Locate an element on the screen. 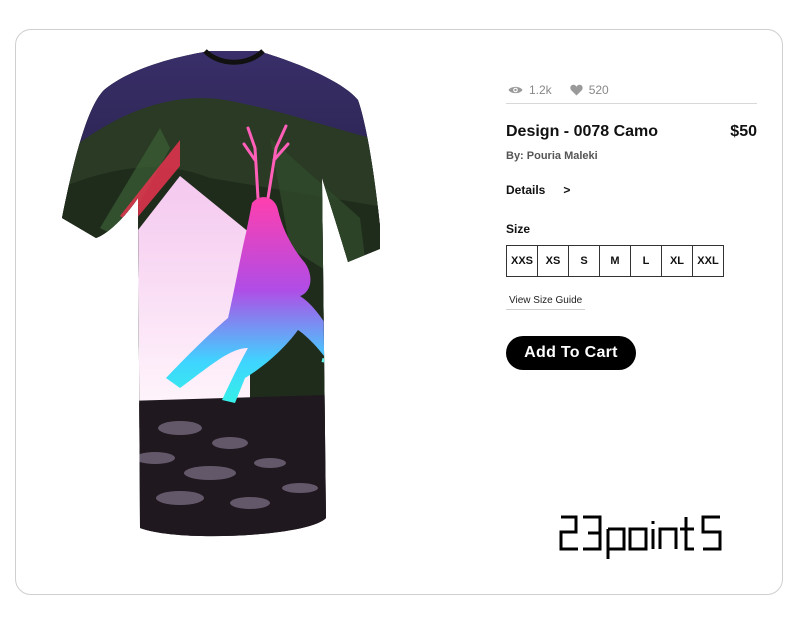 This screenshot has height=624, width=800. size-option-l: L is located at coordinates (646, 261).